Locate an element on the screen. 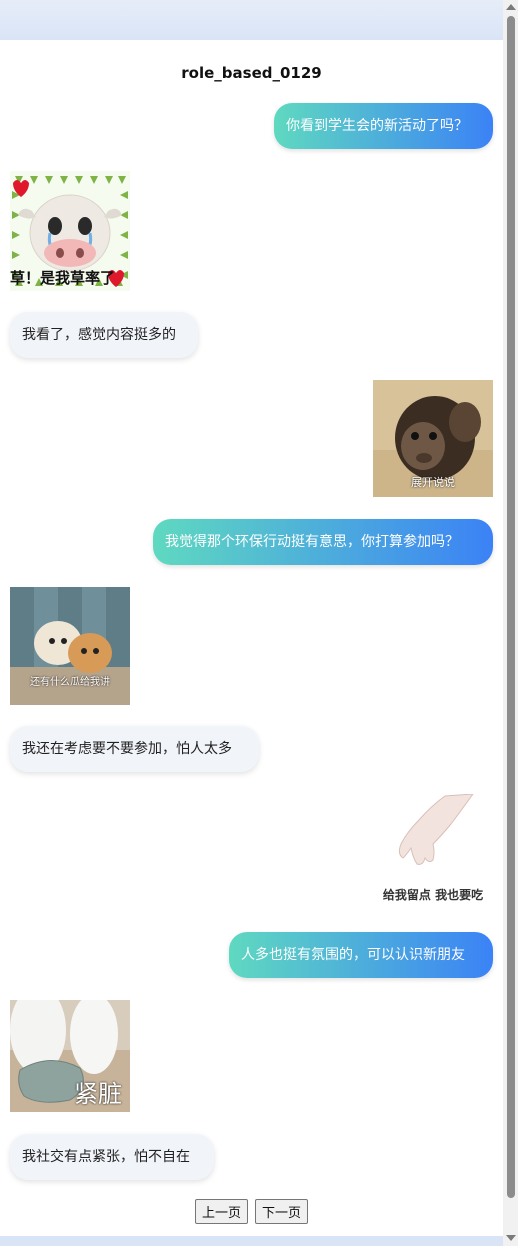 The image size is (518, 1246). sticker-caption: 草！是我草率了 is located at coordinates (63, 278).